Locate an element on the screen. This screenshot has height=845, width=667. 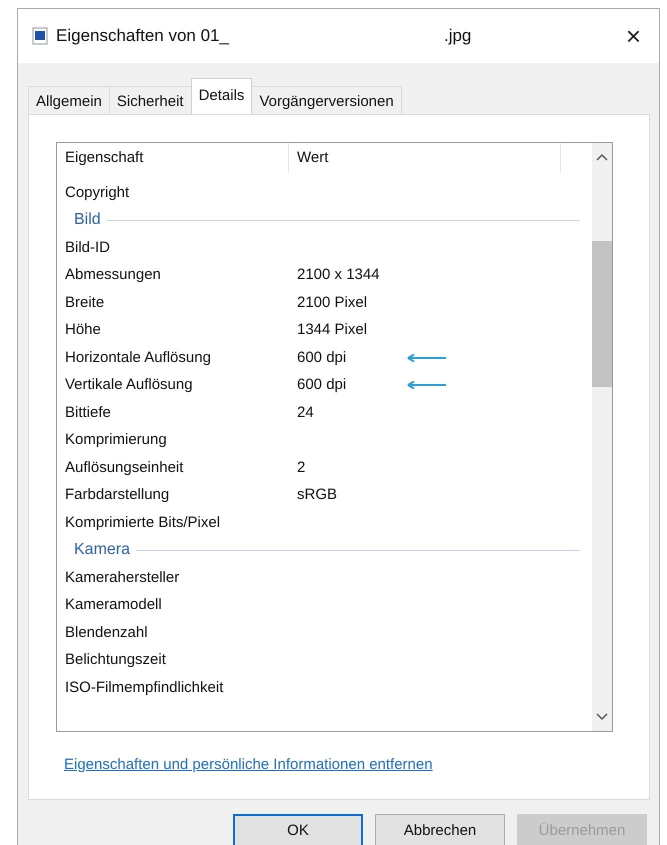
tab: Vorgängerversionen is located at coordinates (326, 100).